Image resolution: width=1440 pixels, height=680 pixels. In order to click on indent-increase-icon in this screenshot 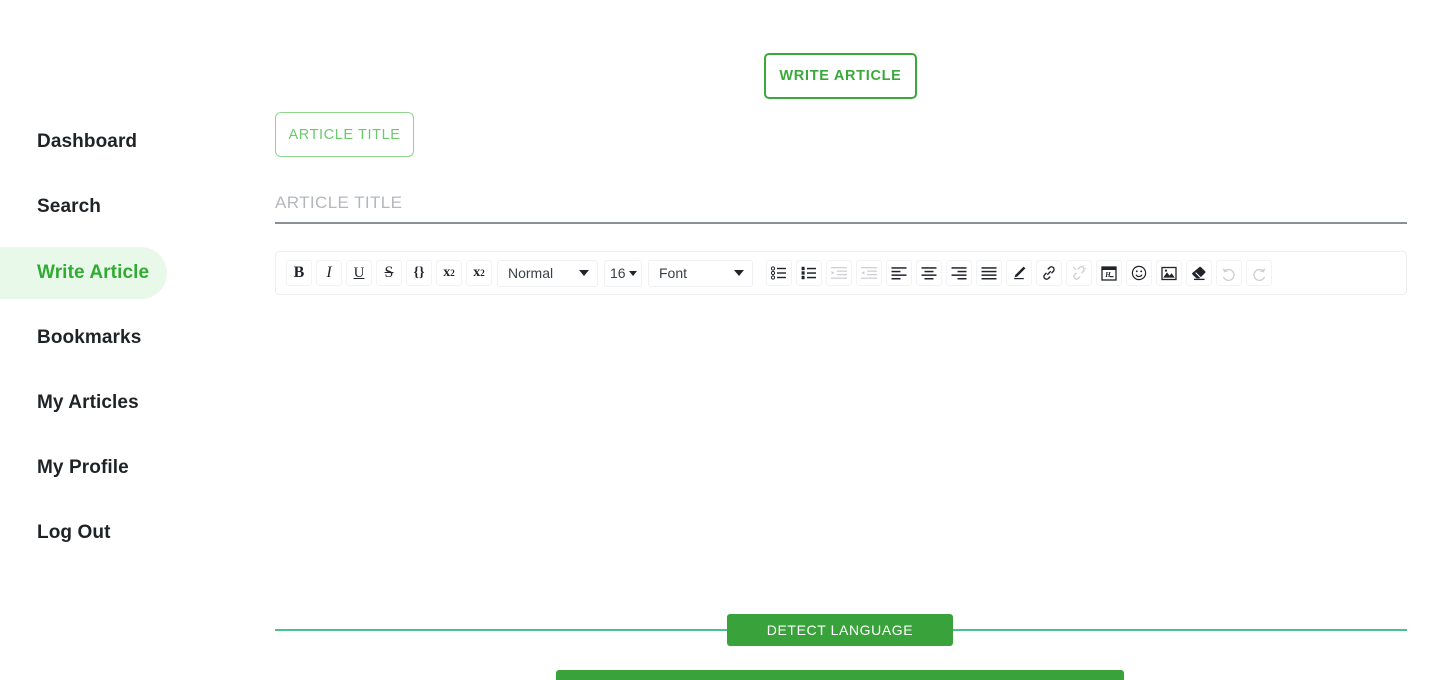, I will do `click(839, 273)`.